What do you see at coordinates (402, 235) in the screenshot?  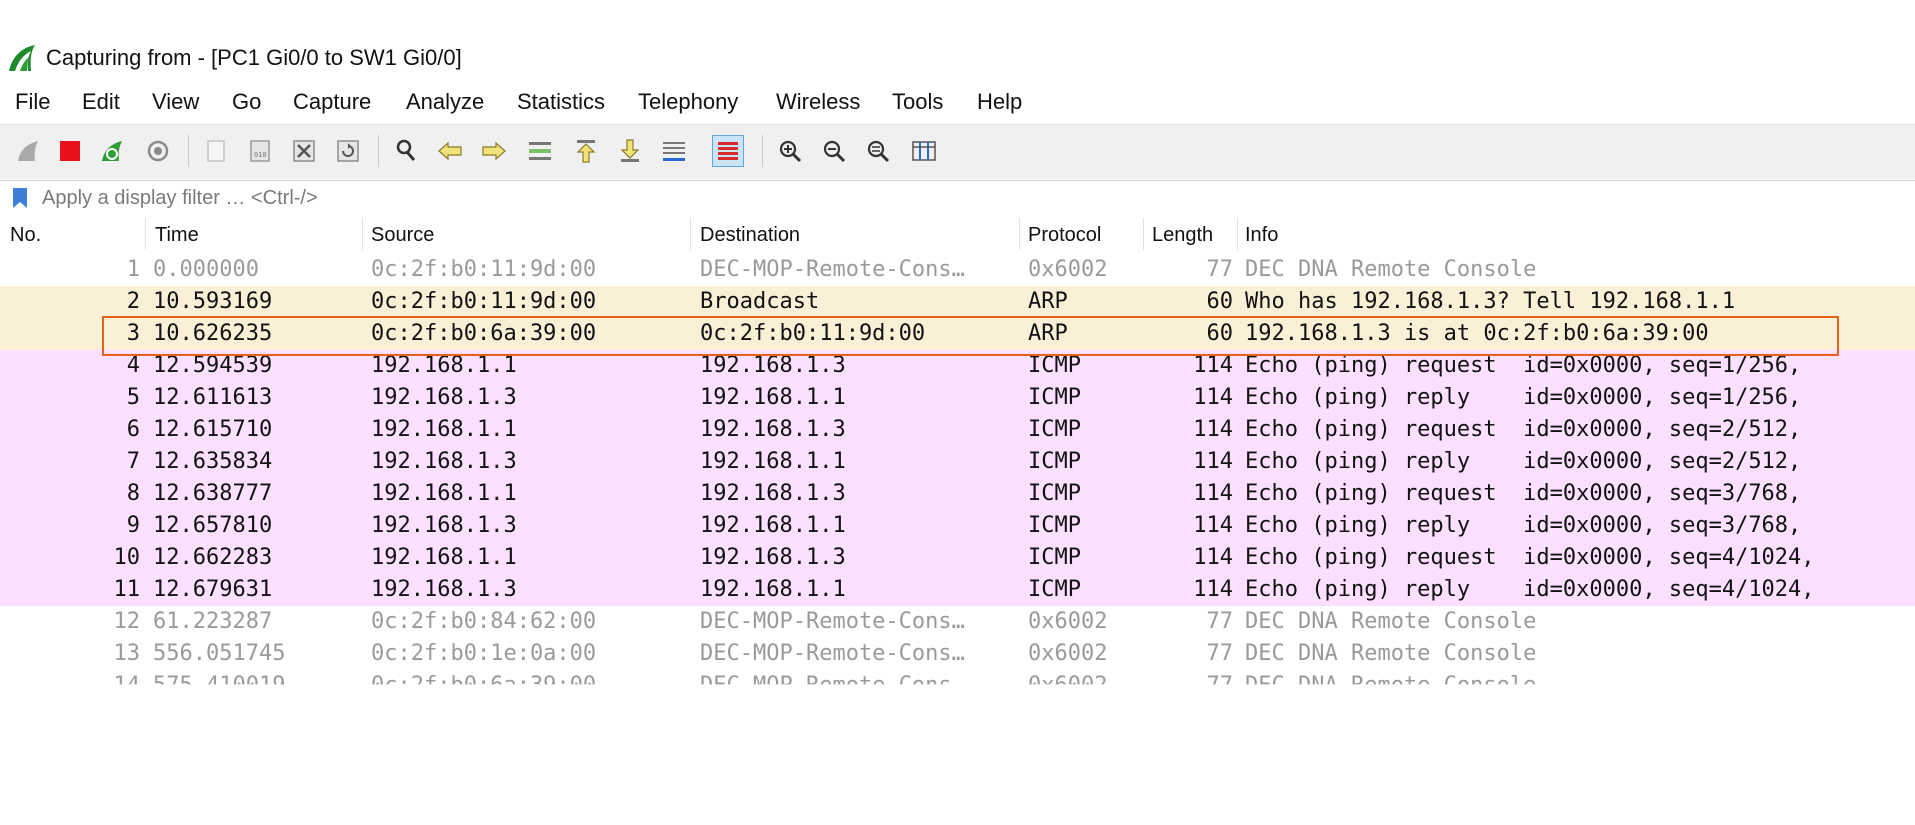 I see `column-header-source: Source` at bounding box center [402, 235].